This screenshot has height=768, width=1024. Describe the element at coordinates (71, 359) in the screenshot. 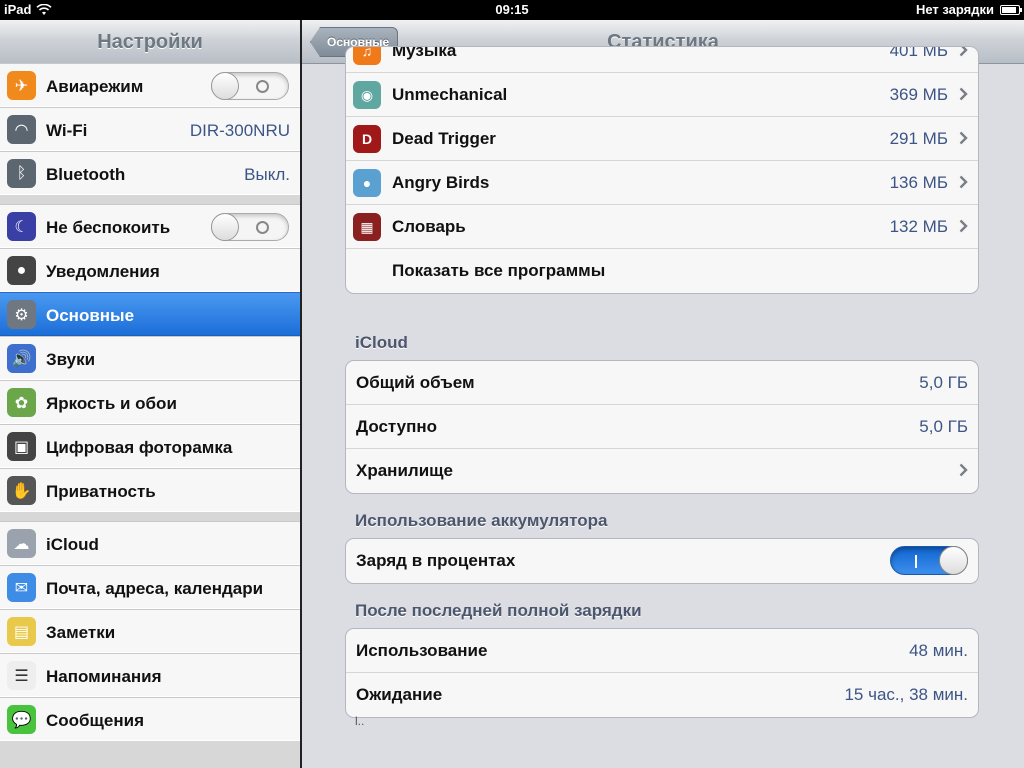

I see `sidebar-item-label: Звуки` at that location.